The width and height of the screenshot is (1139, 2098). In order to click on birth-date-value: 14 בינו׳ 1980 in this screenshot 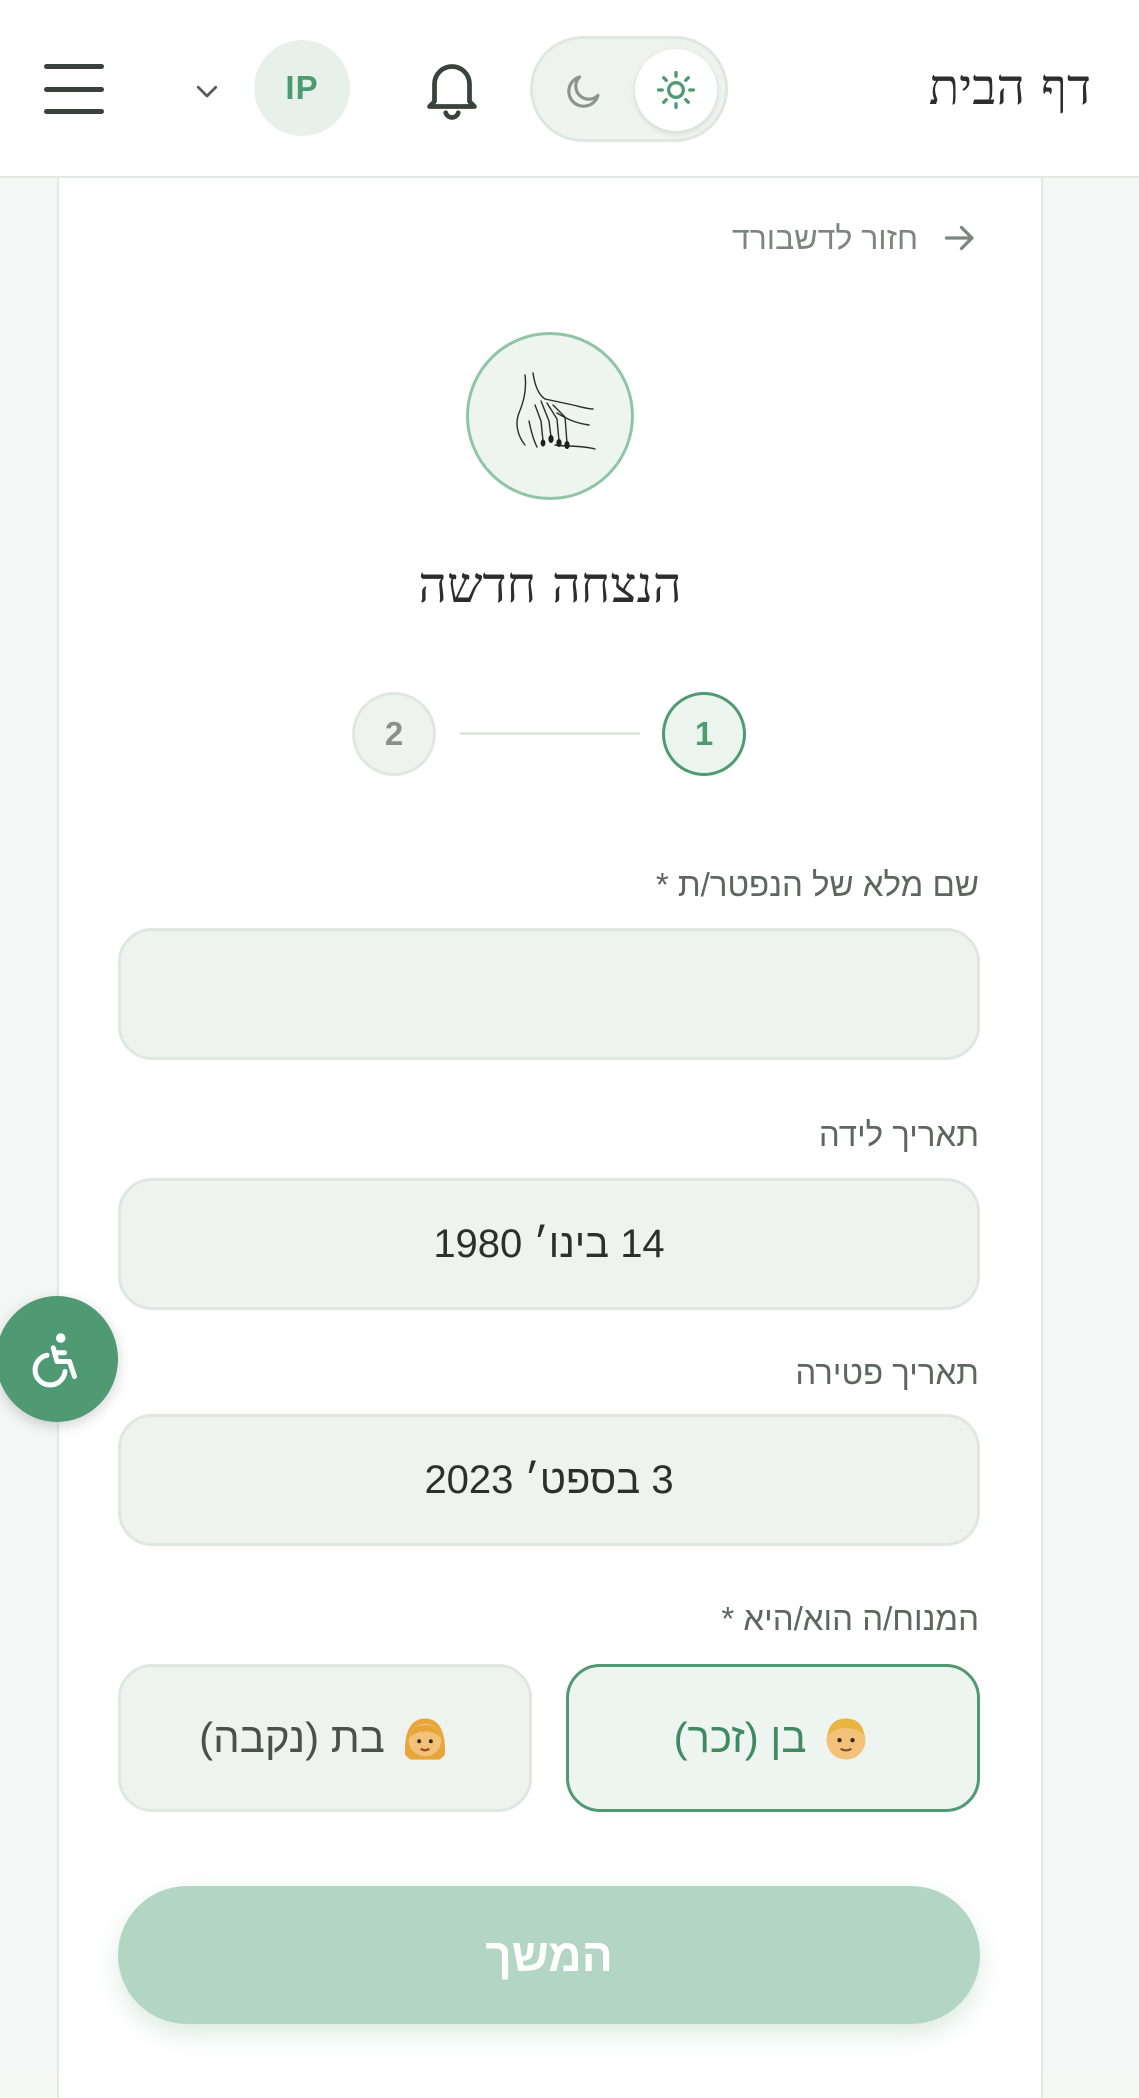, I will do `click(549, 1243)`.